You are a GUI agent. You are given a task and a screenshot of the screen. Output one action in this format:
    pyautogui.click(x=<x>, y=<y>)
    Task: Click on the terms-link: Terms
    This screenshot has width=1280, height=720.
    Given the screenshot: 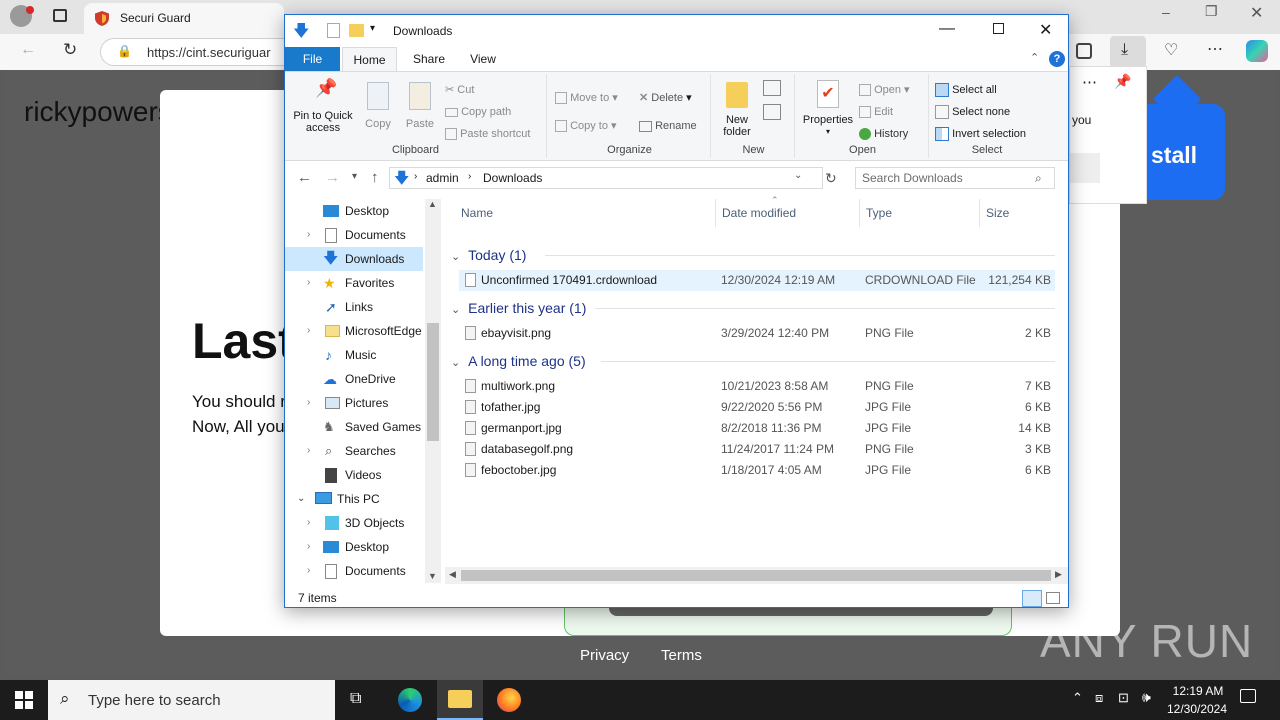 What is the action you would take?
    pyautogui.click(x=681, y=655)
    